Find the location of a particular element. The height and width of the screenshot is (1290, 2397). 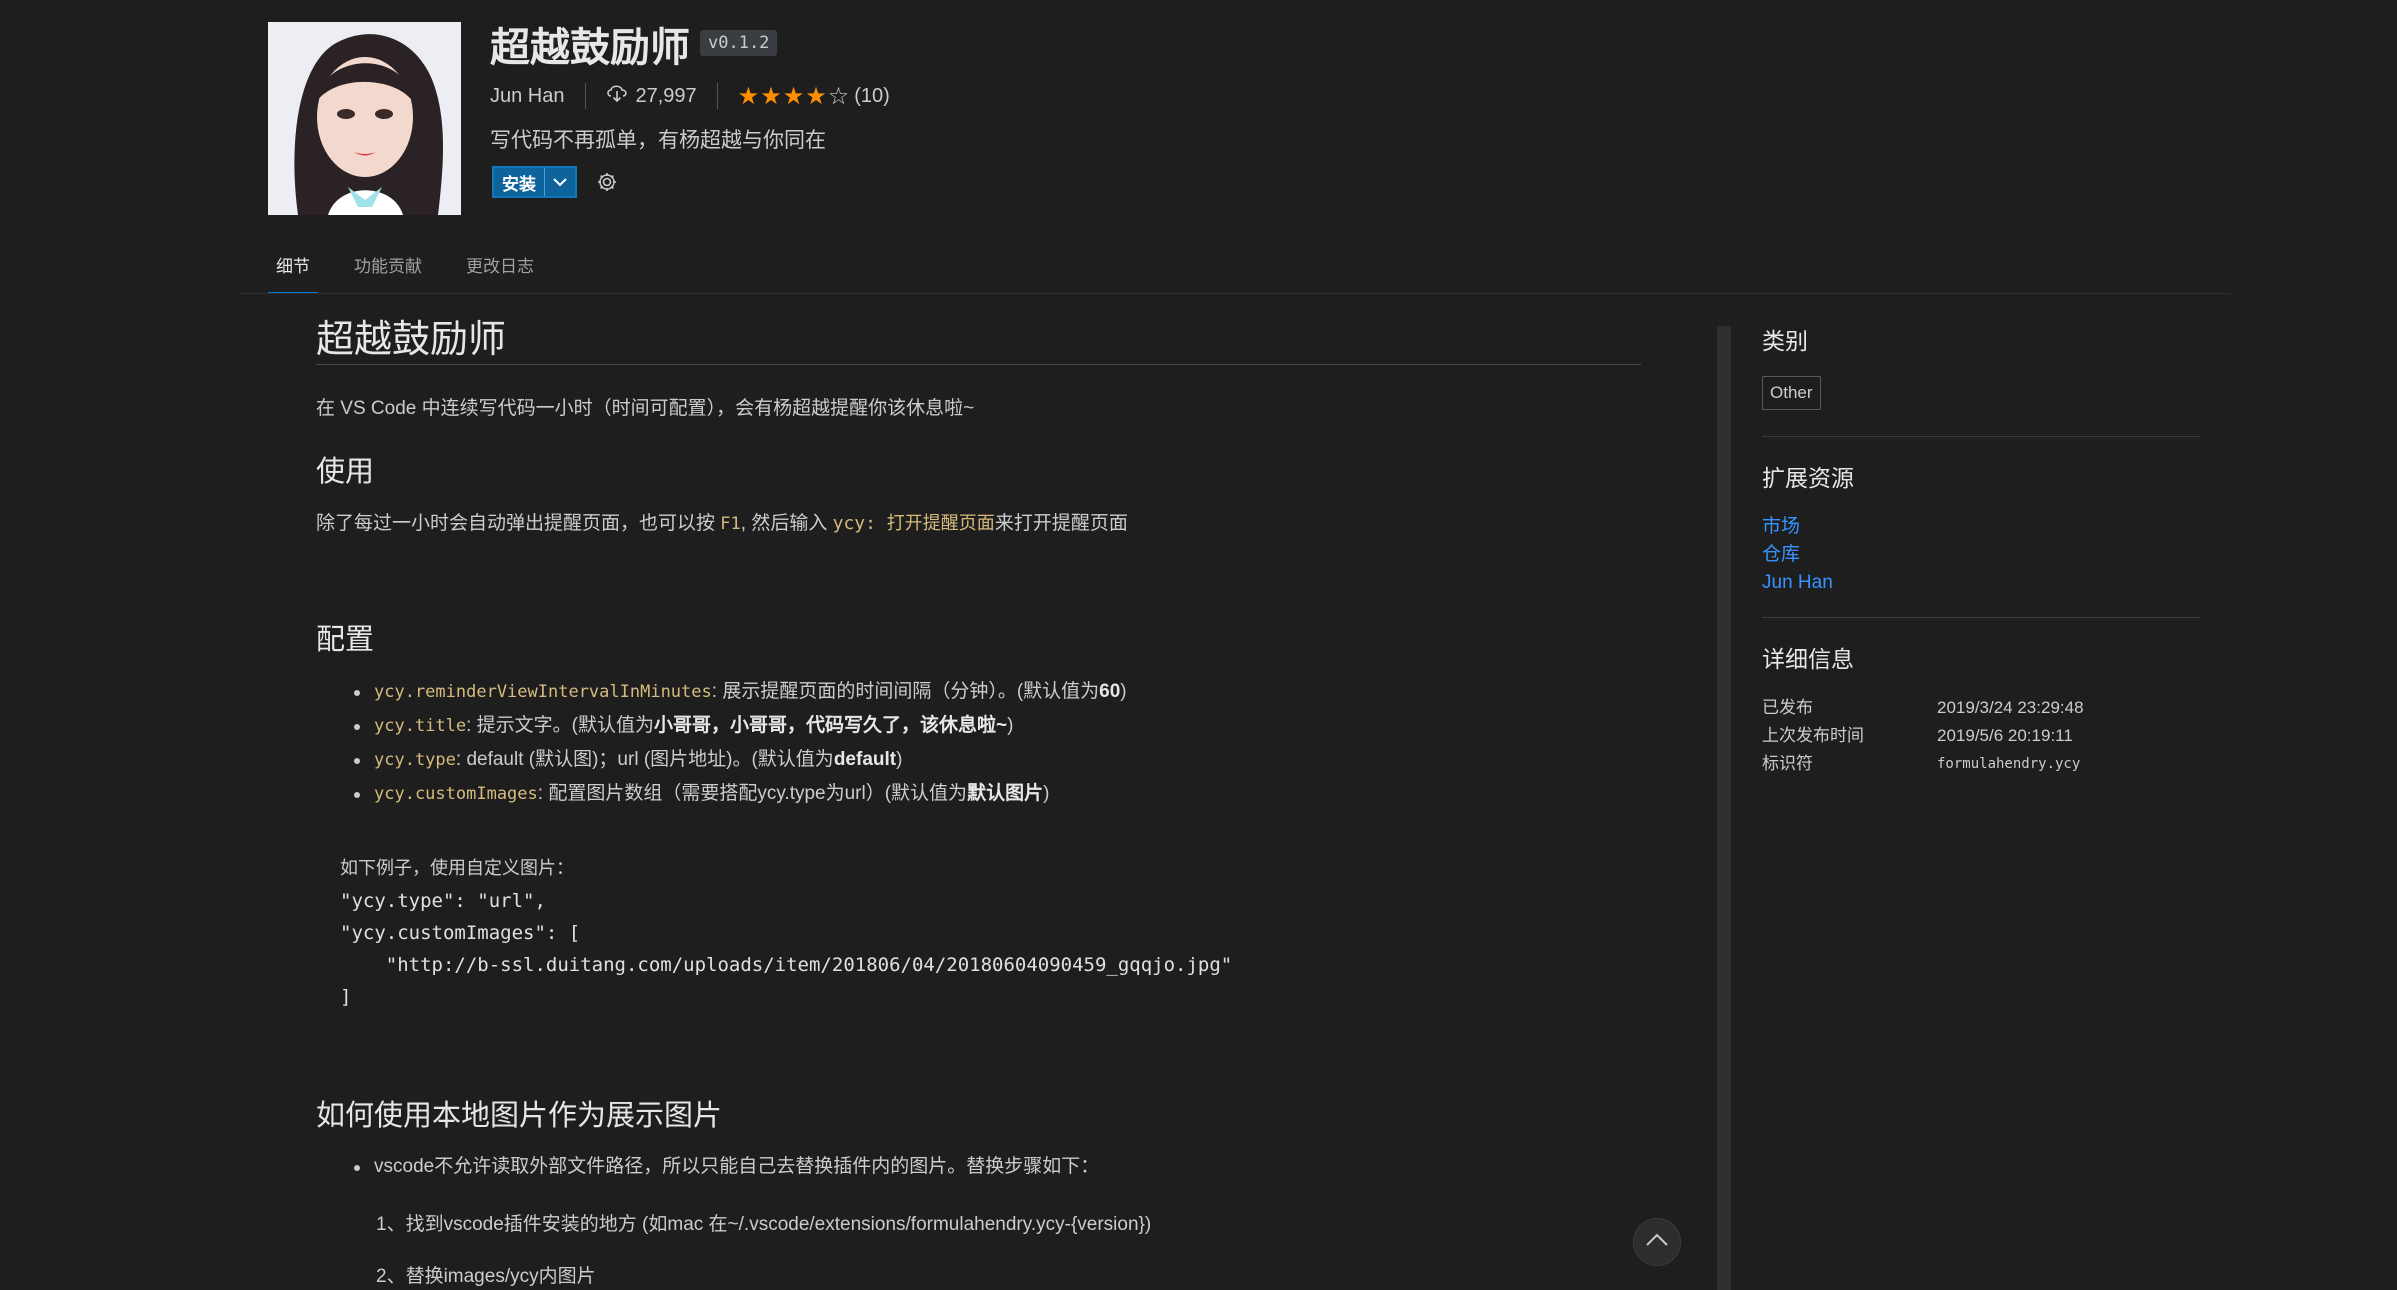

usage-text: 除了每过一小时会自动弹出提醒页面，也可以按 is located at coordinates (518, 523).